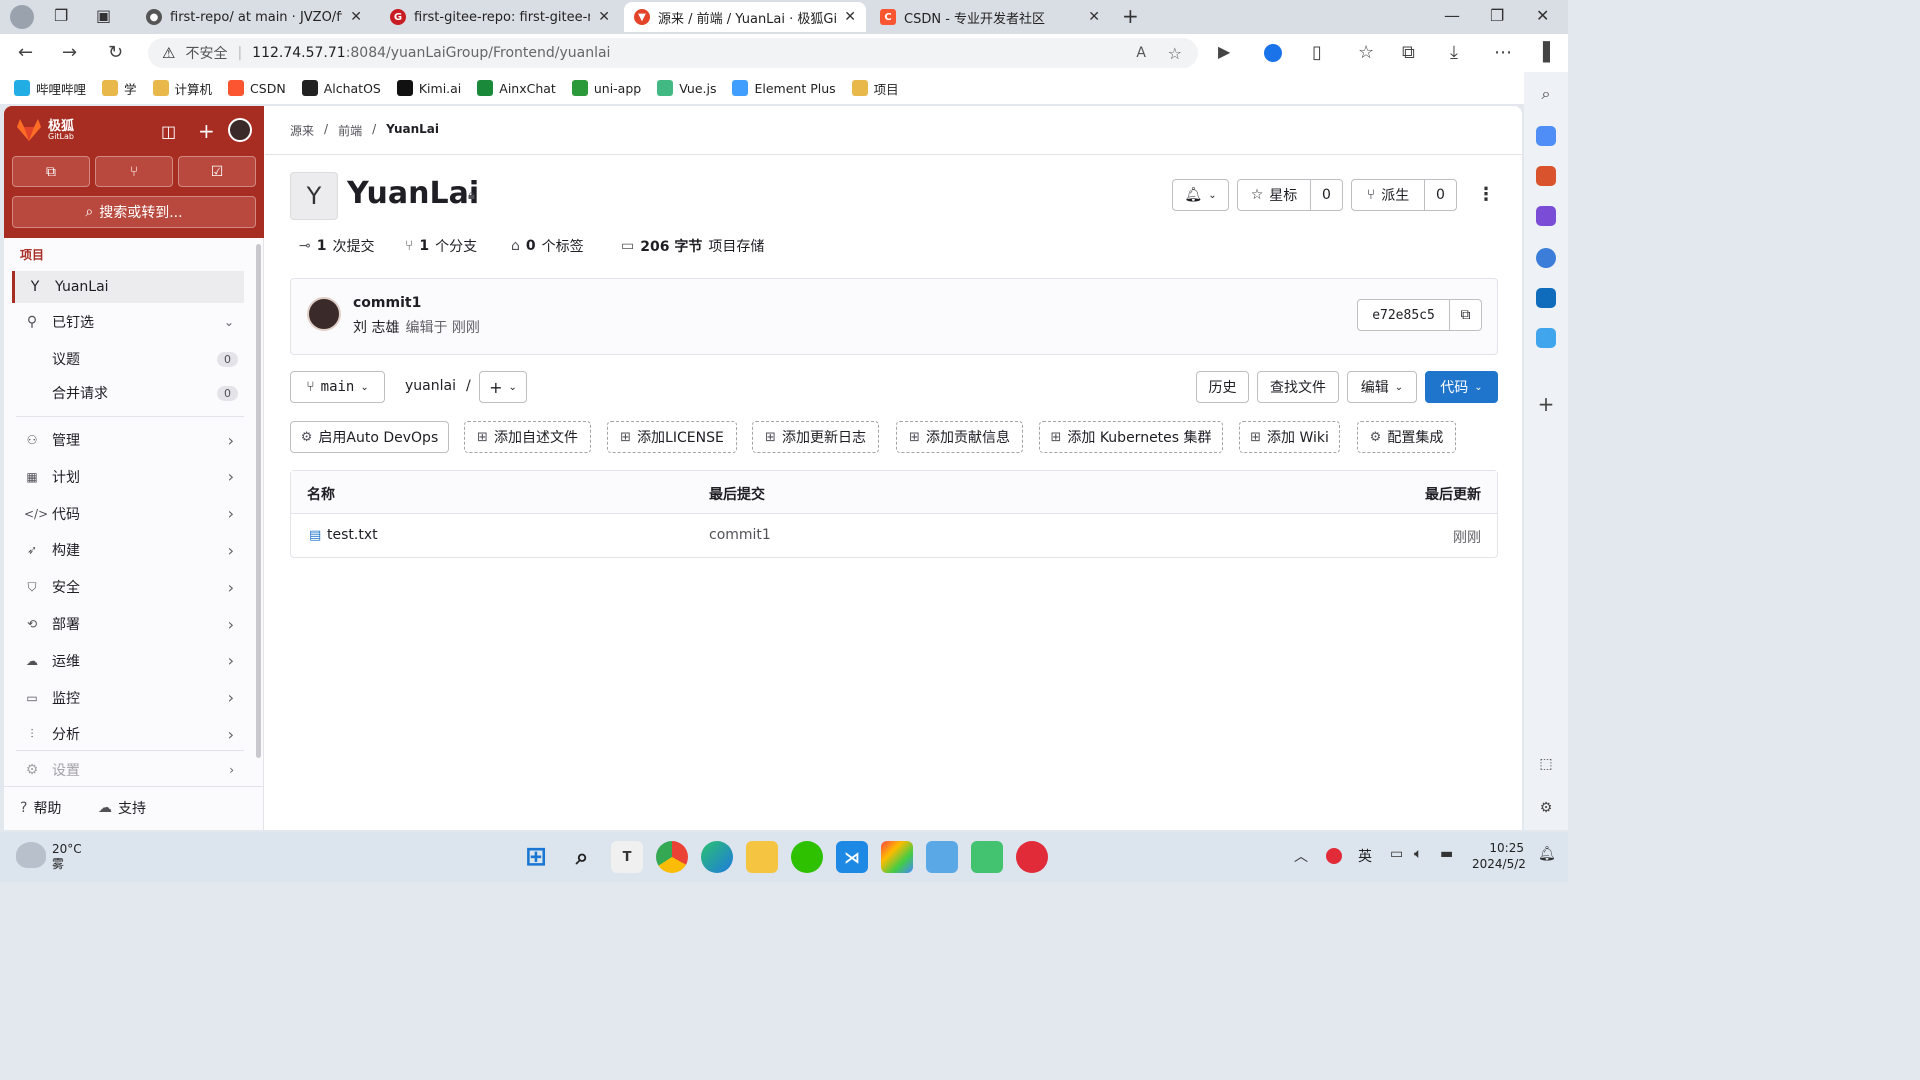  What do you see at coordinates (182, 88) in the screenshot?
I see `bookmark-item: 计算机` at bounding box center [182, 88].